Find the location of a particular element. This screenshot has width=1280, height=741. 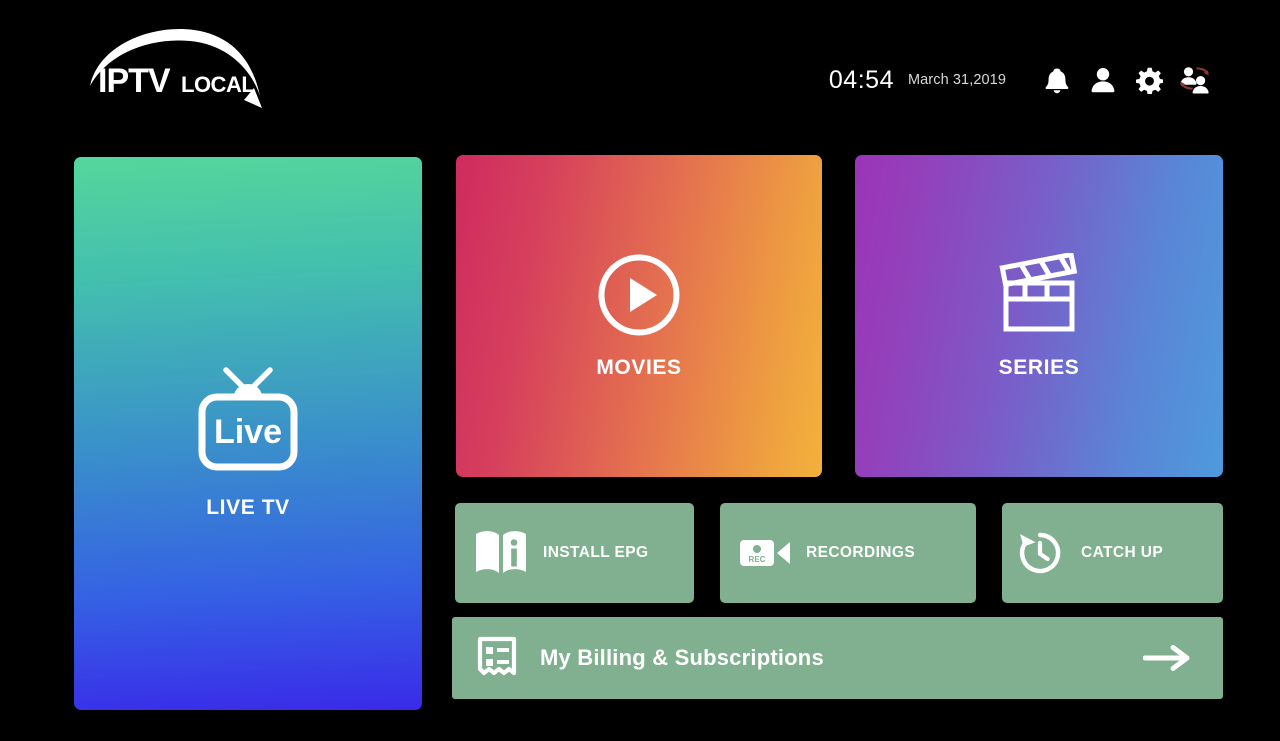

logo-text-primary: IPTV is located at coordinates (134, 81).